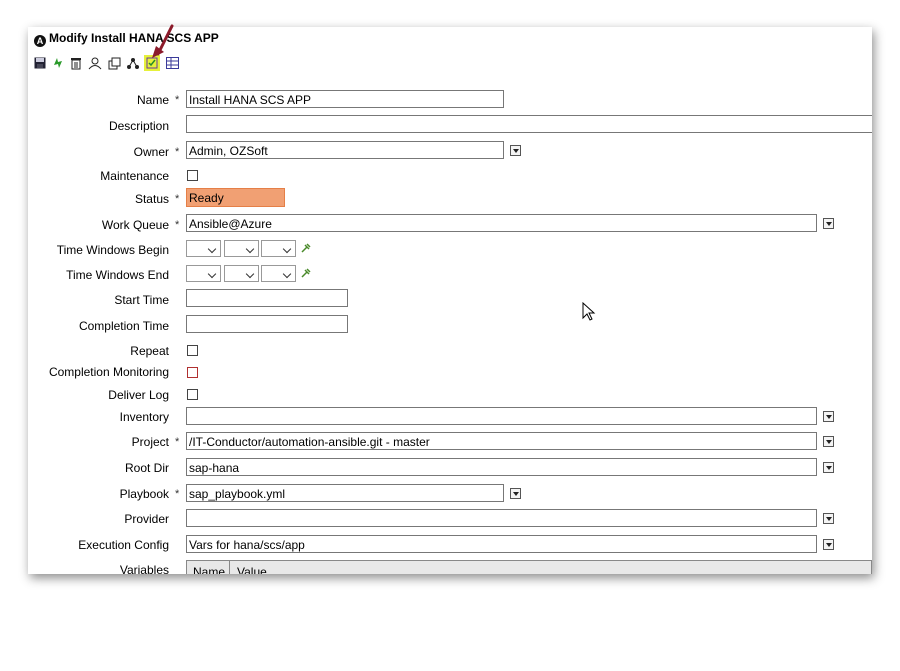 The image size is (900, 671). What do you see at coordinates (146, 519) in the screenshot?
I see `provider-label: Provider` at bounding box center [146, 519].